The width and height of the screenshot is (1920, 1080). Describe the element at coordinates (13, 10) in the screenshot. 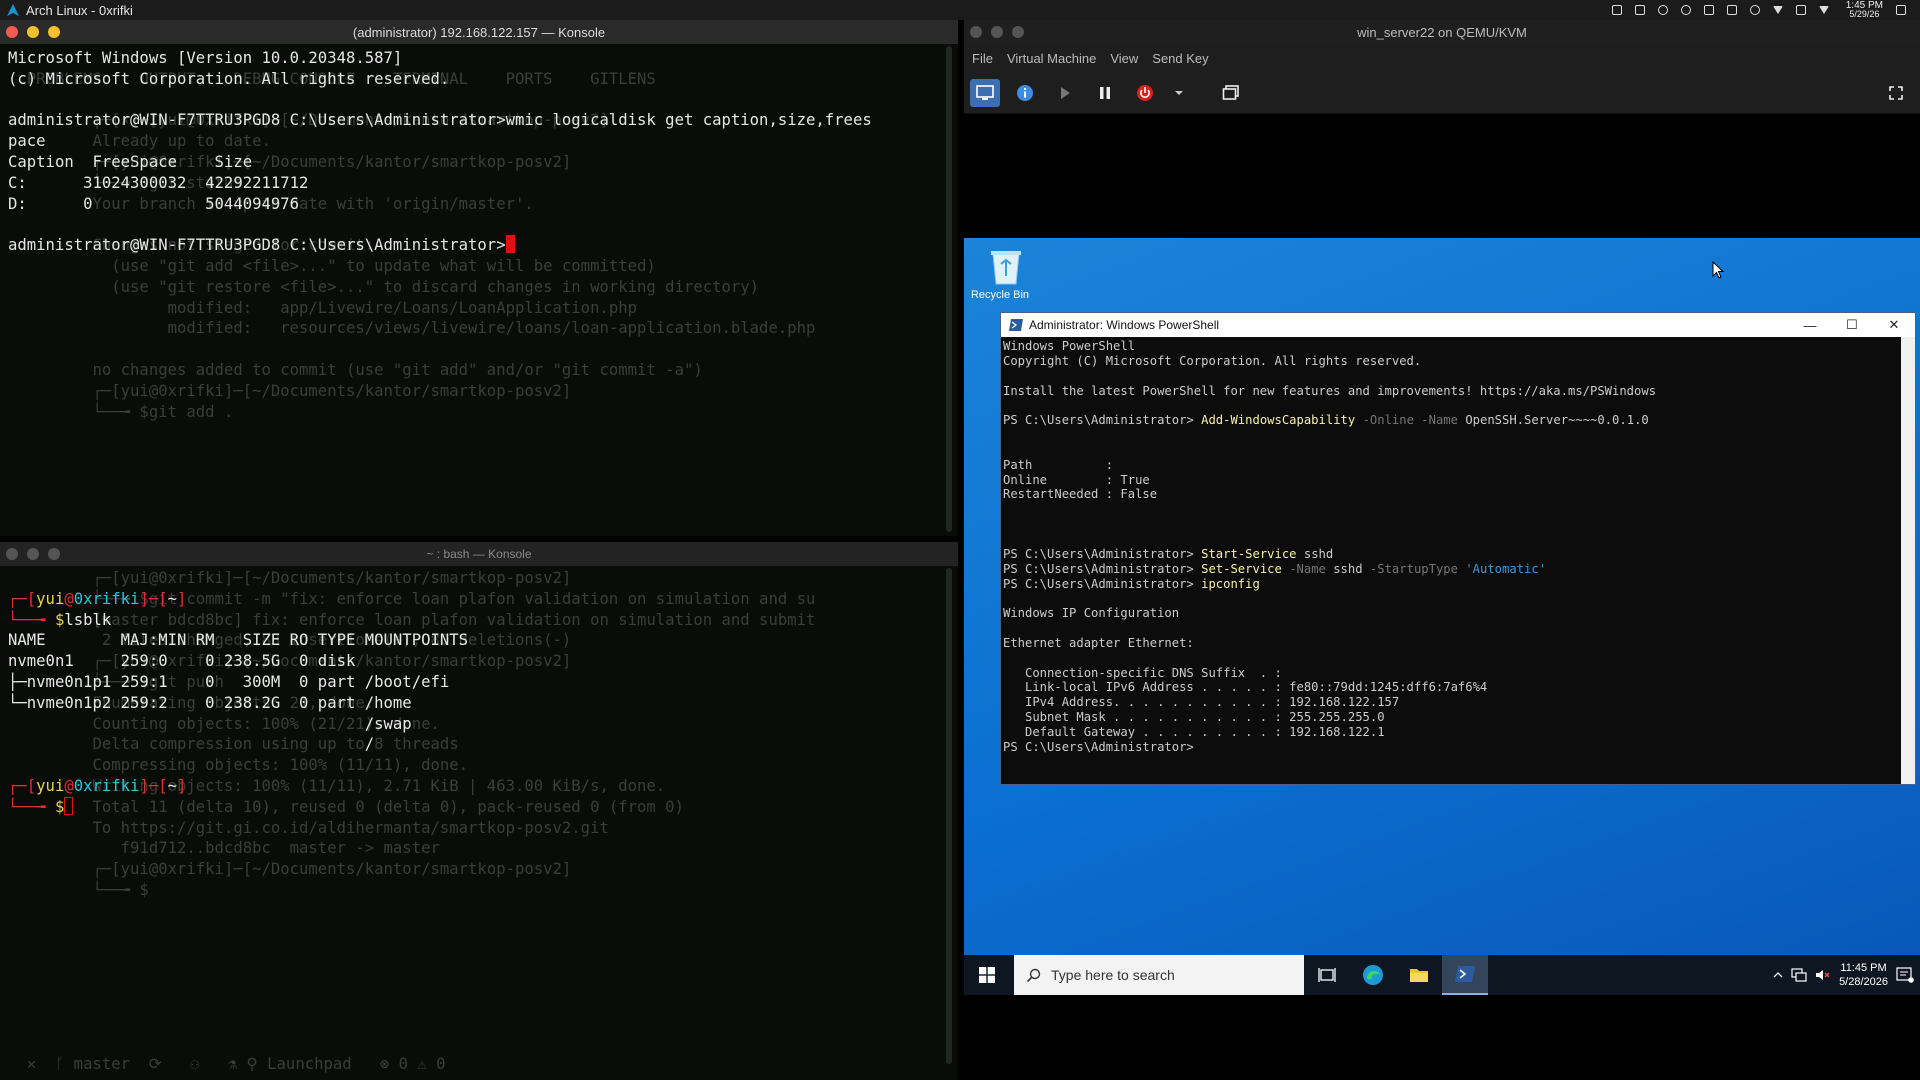

I see `arch-linux-icon` at that location.